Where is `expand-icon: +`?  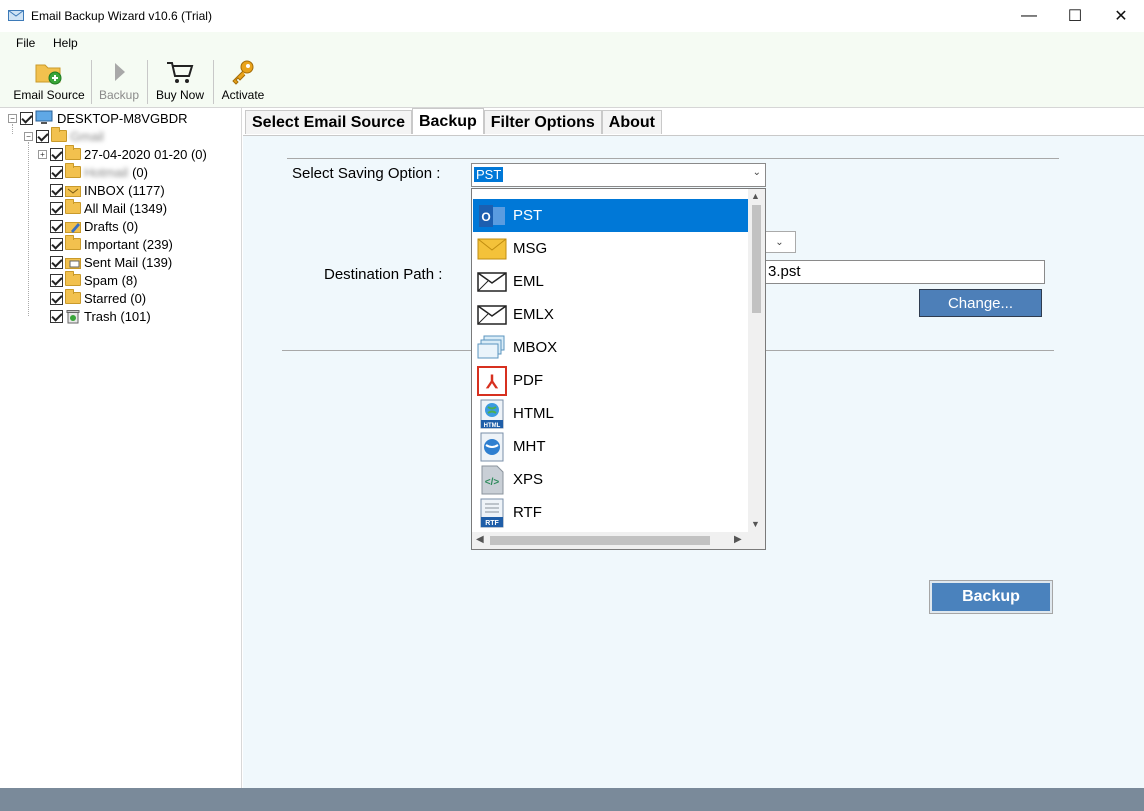
expand-icon: + is located at coordinates (42, 154).